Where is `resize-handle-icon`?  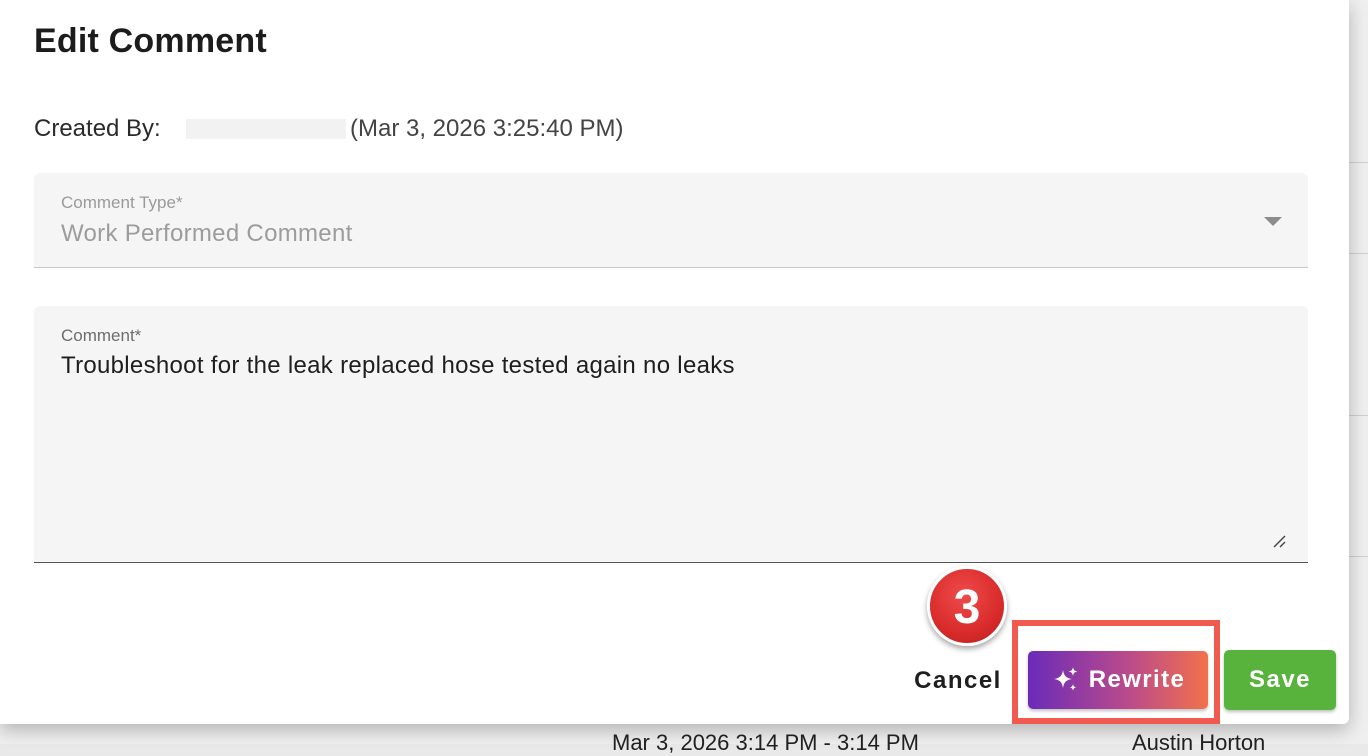 resize-handle-icon is located at coordinates (1279, 541).